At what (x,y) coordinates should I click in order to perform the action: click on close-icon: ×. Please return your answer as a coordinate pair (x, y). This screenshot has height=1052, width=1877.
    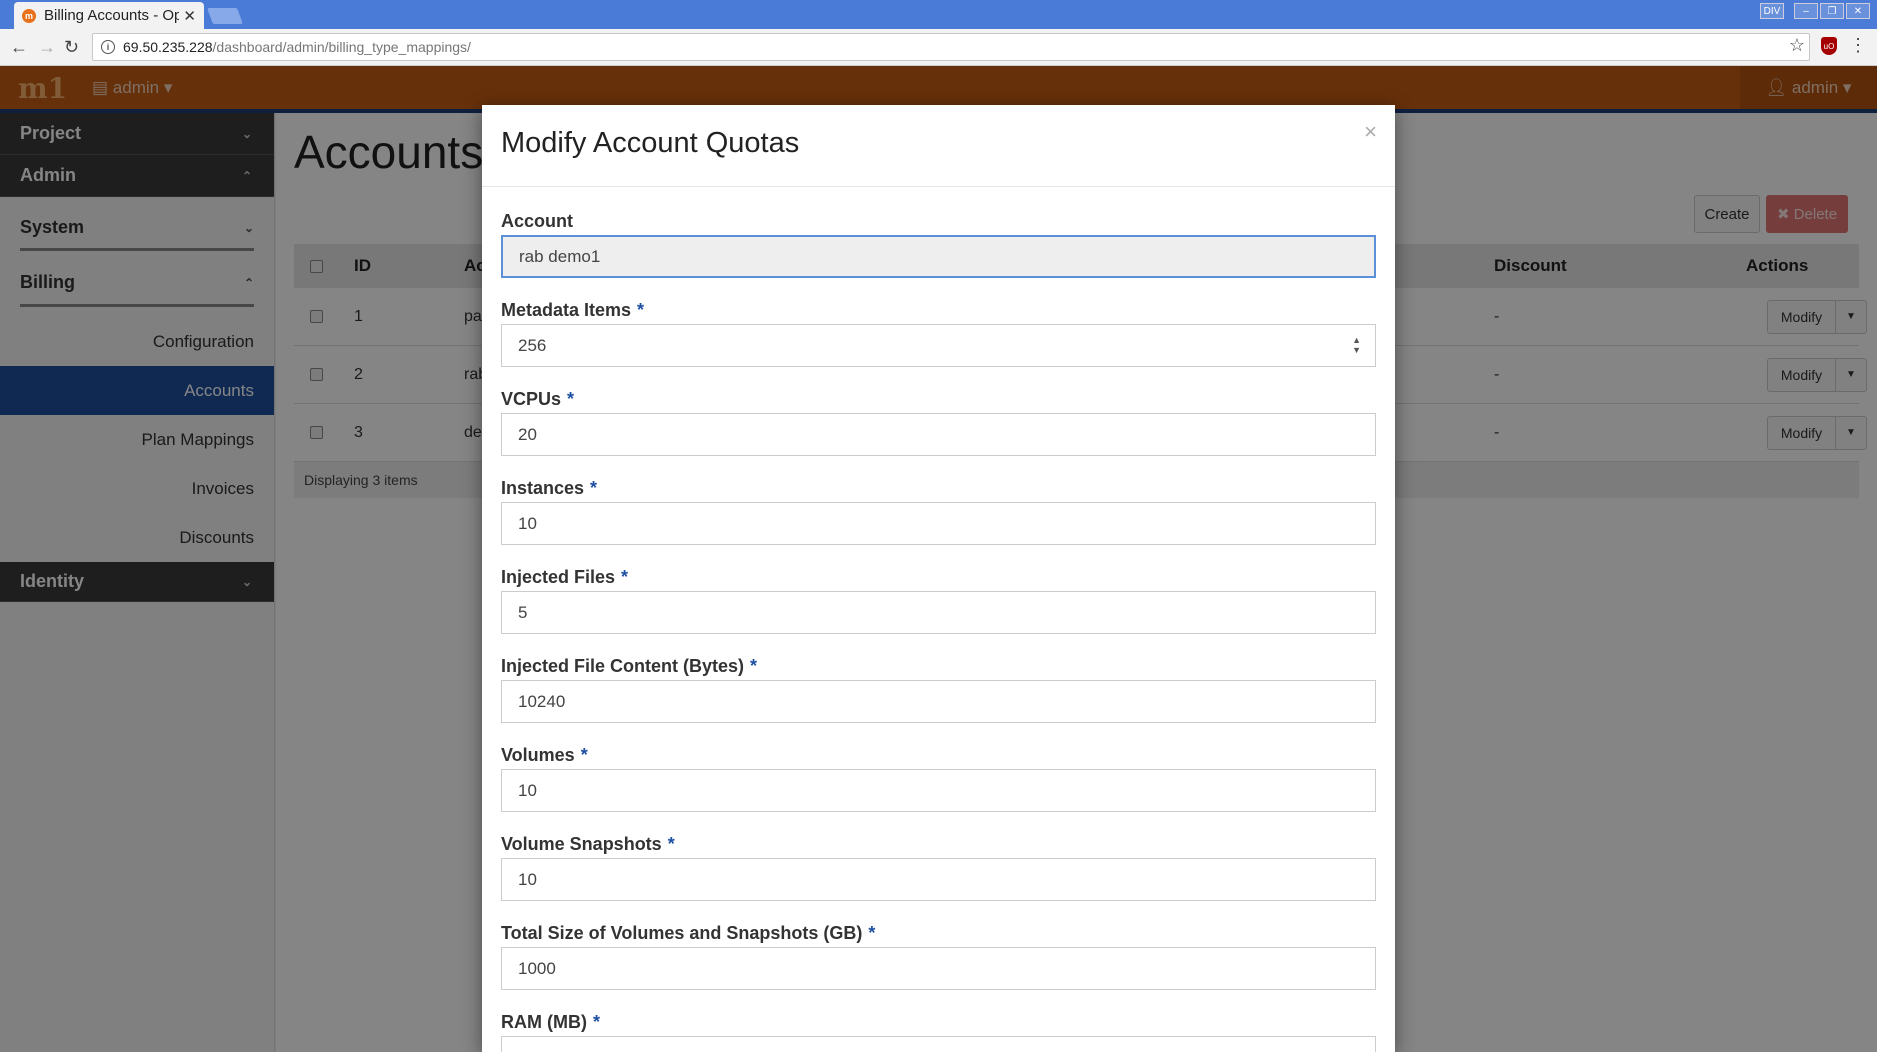
    Looking at the image, I should click on (1370, 132).